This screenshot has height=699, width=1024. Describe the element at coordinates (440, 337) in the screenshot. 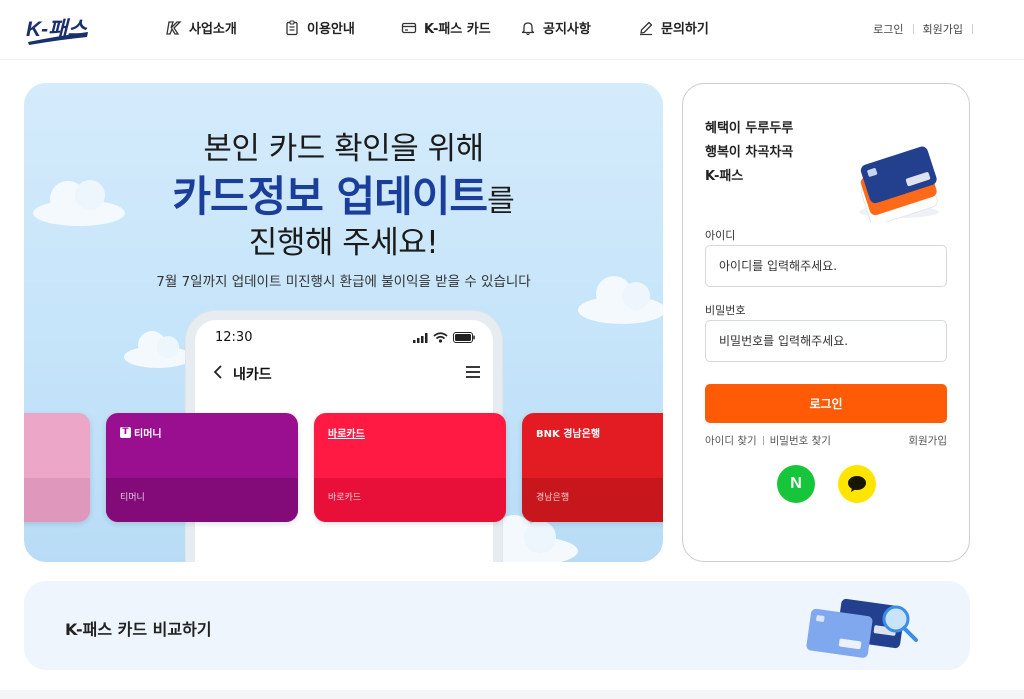

I see `wifi-icon` at that location.